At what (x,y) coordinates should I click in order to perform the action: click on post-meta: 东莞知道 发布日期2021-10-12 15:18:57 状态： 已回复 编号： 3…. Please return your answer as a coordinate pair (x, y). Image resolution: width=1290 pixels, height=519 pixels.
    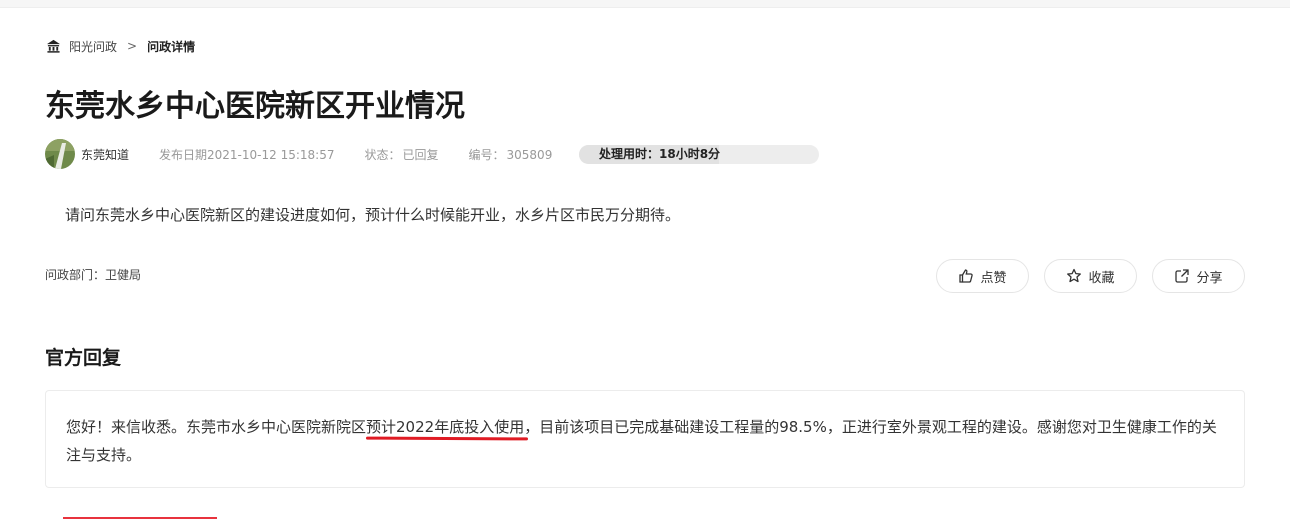
    Looking at the image, I should click on (298, 154).